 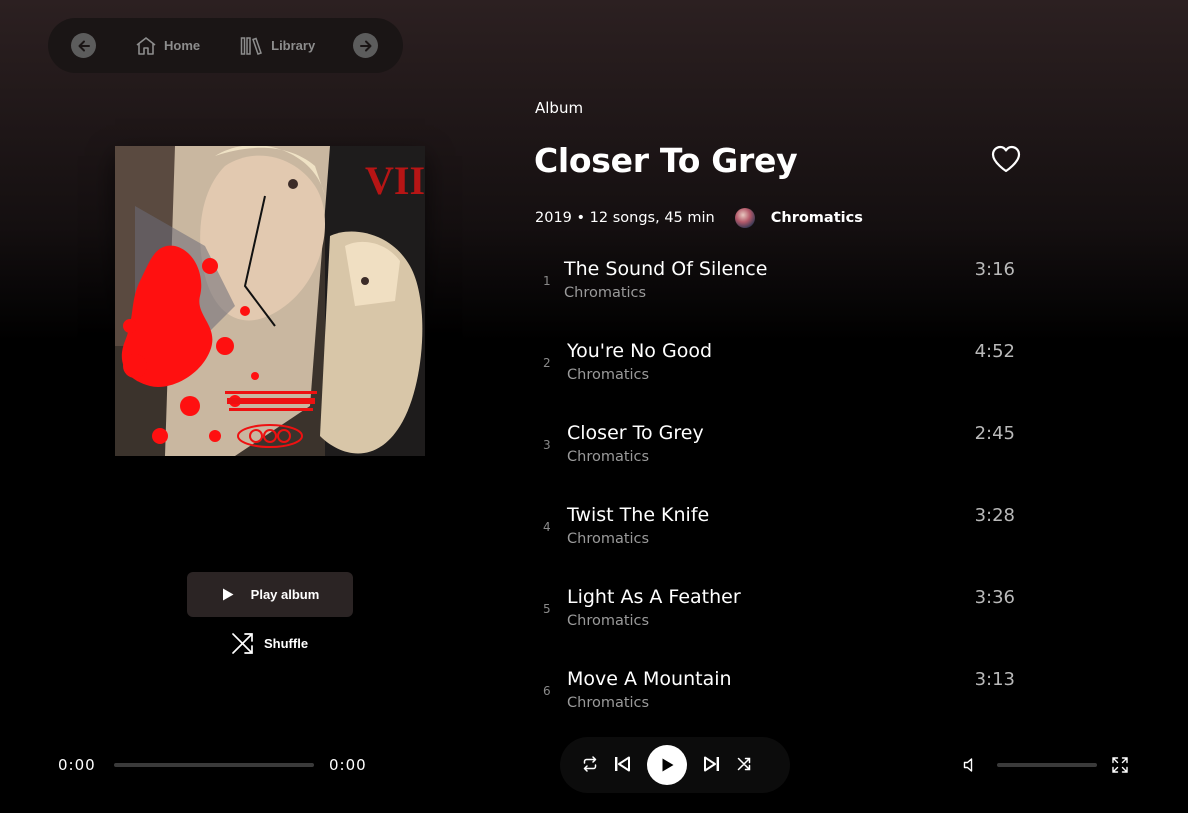 I want to click on play-pause-button, so click(x=667, y=765).